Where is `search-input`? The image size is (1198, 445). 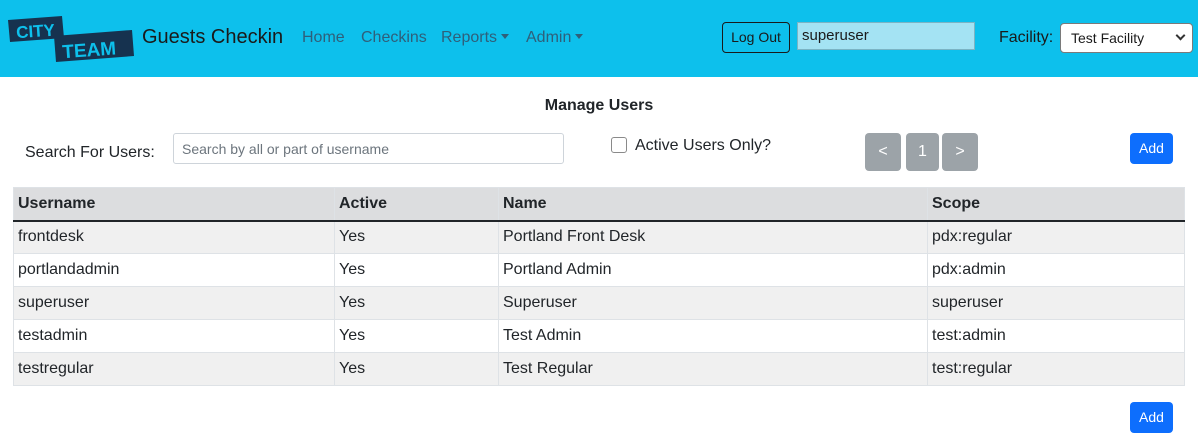 search-input is located at coordinates (368, 148).